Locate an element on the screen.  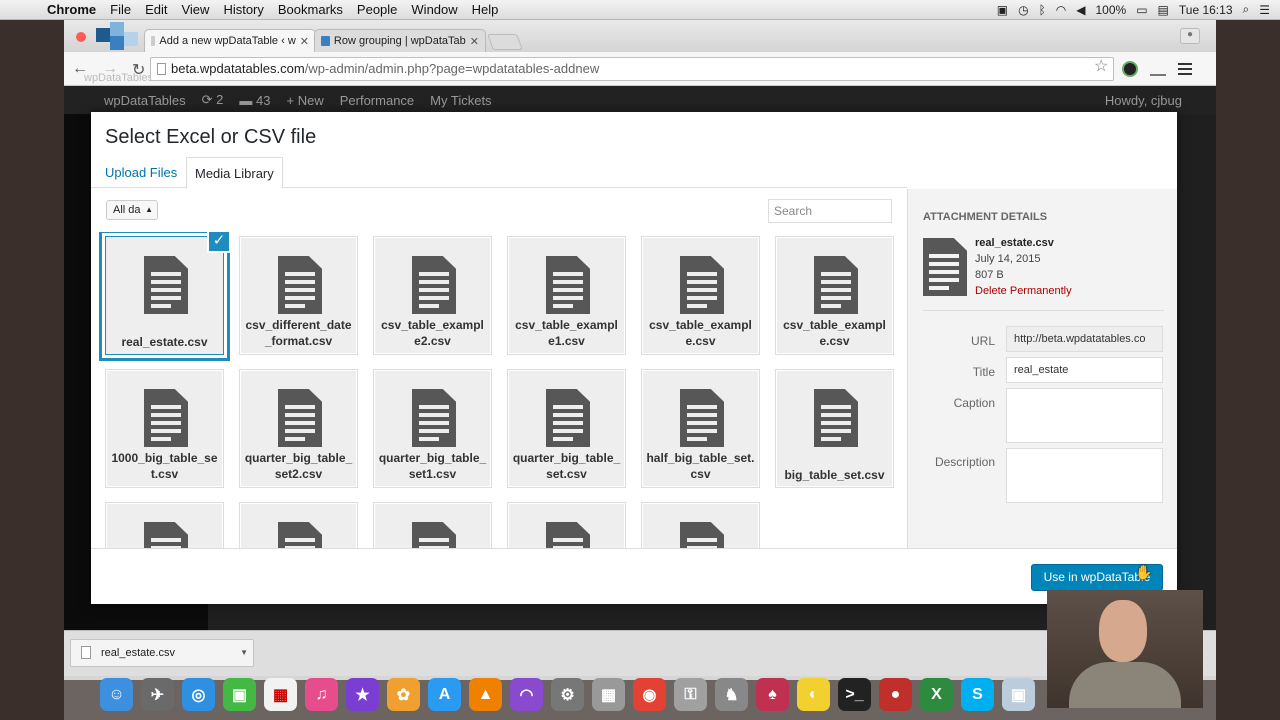
tab-upload-files: Upload Files is located at coordinates (141, 173).